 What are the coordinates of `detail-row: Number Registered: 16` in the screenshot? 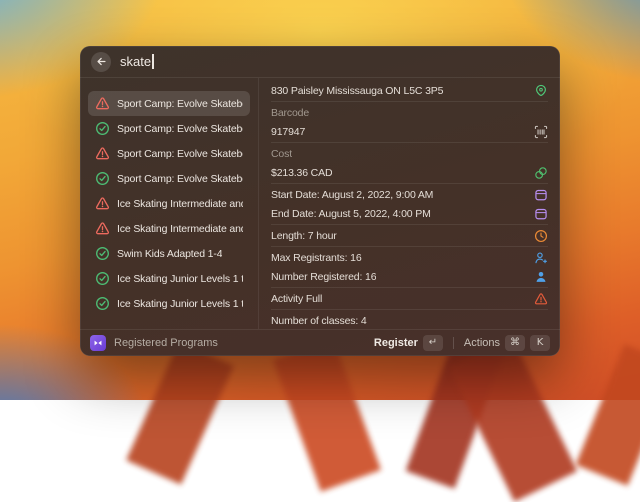 It's located at (409, 276).